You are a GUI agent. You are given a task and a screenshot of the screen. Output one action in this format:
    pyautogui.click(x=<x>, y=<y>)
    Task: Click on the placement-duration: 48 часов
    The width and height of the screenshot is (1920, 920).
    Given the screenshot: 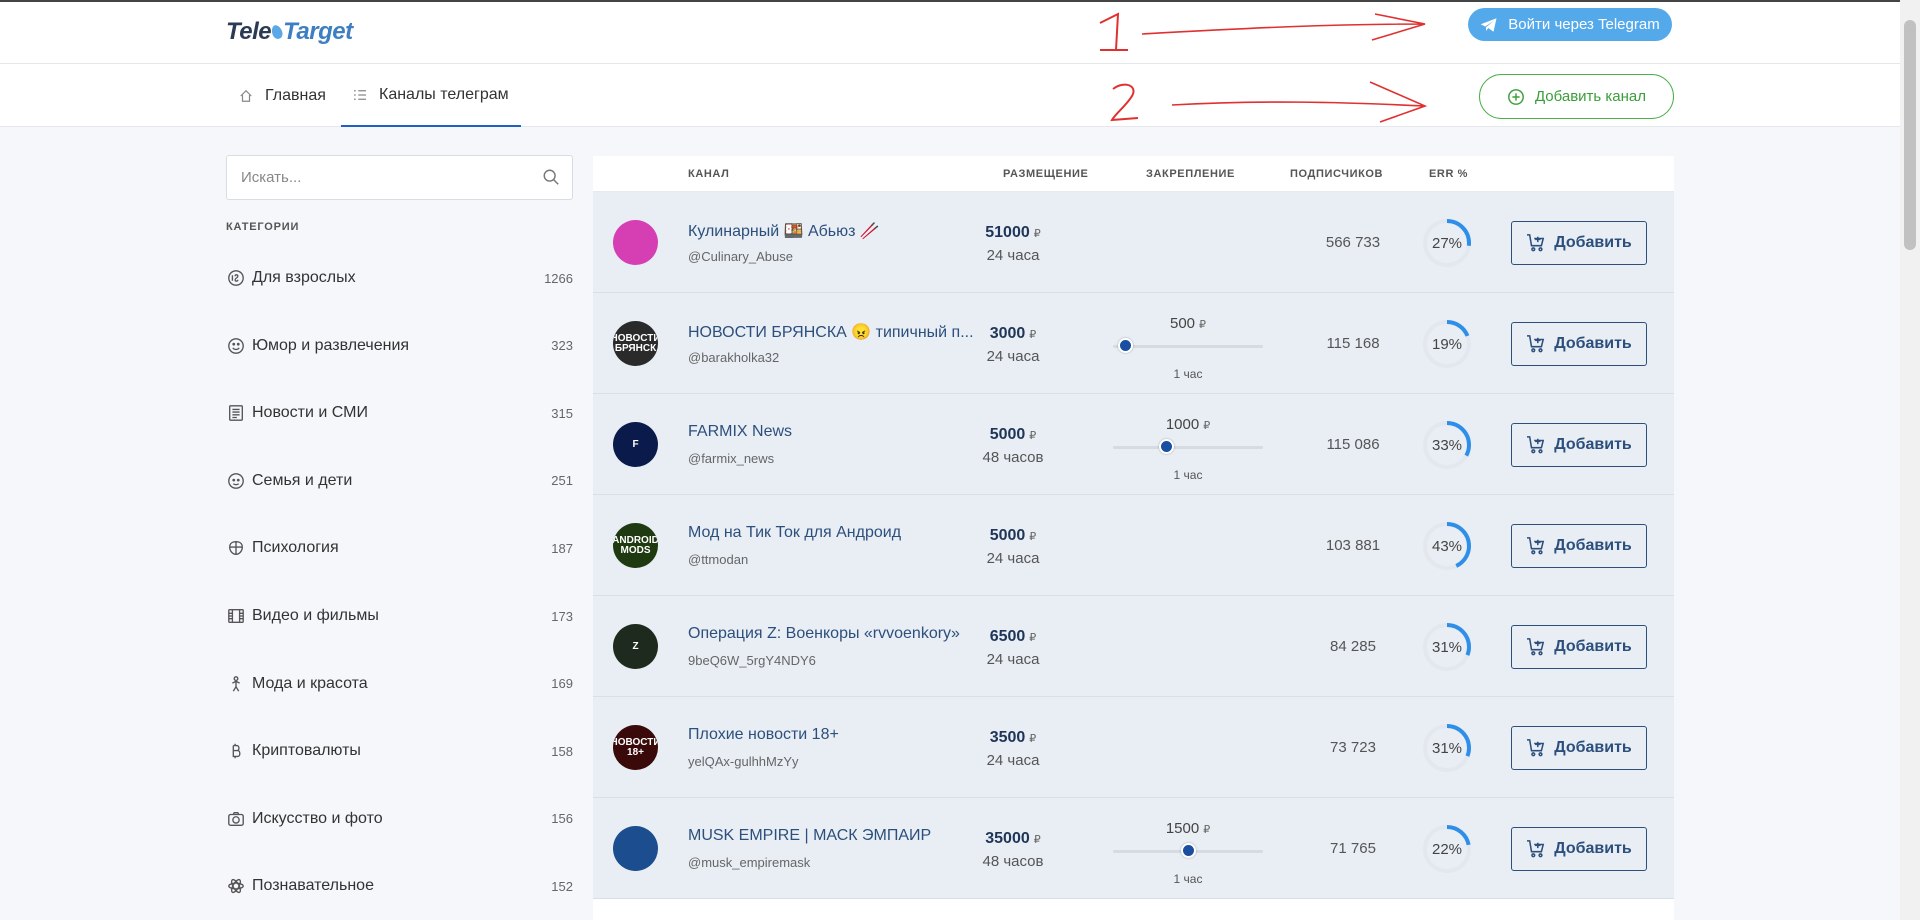 What is the action you would take?
    pyautogui.click(x=1013, y=457)
    